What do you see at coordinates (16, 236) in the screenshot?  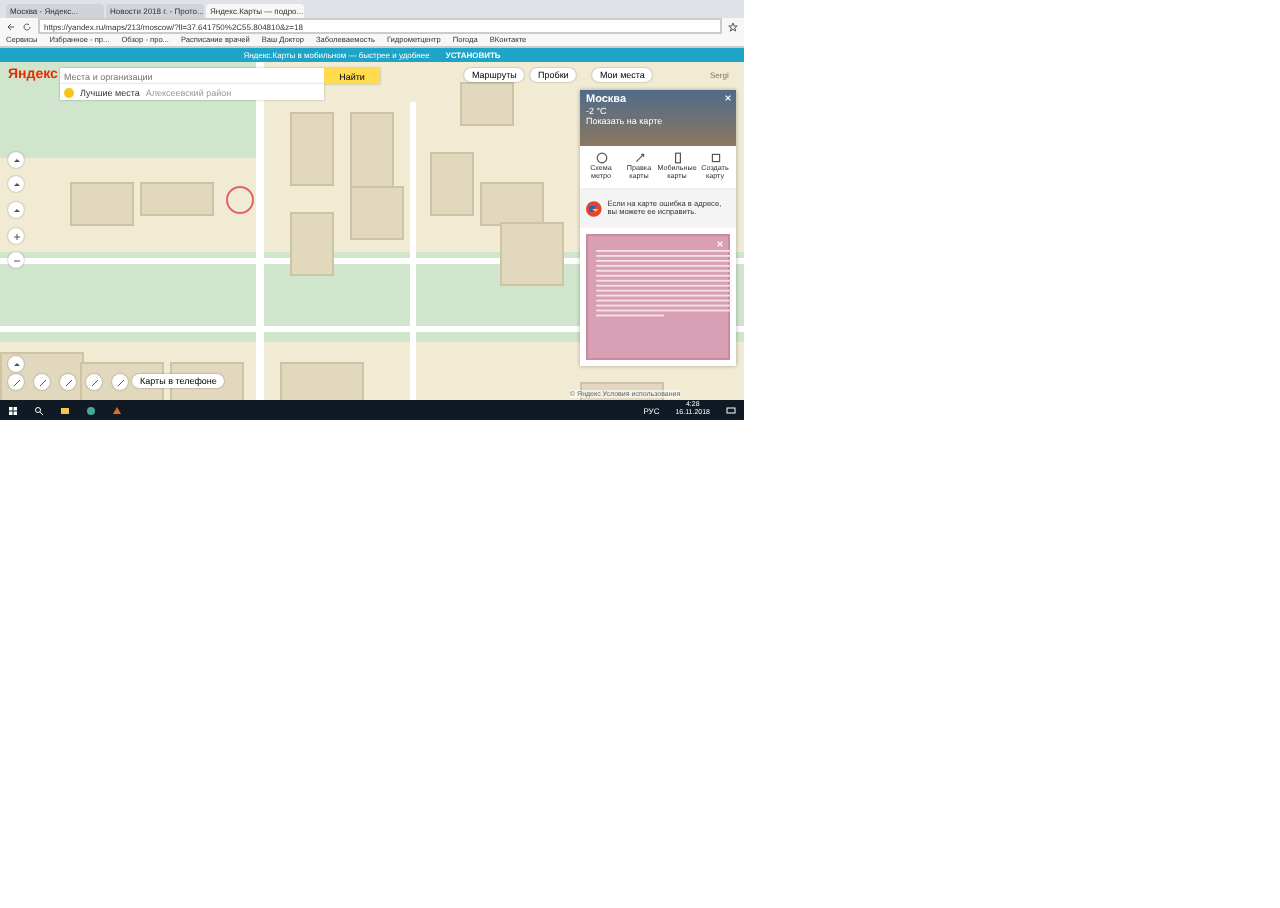 I see `zoom-in-icon` at bounding box center [16, 236].